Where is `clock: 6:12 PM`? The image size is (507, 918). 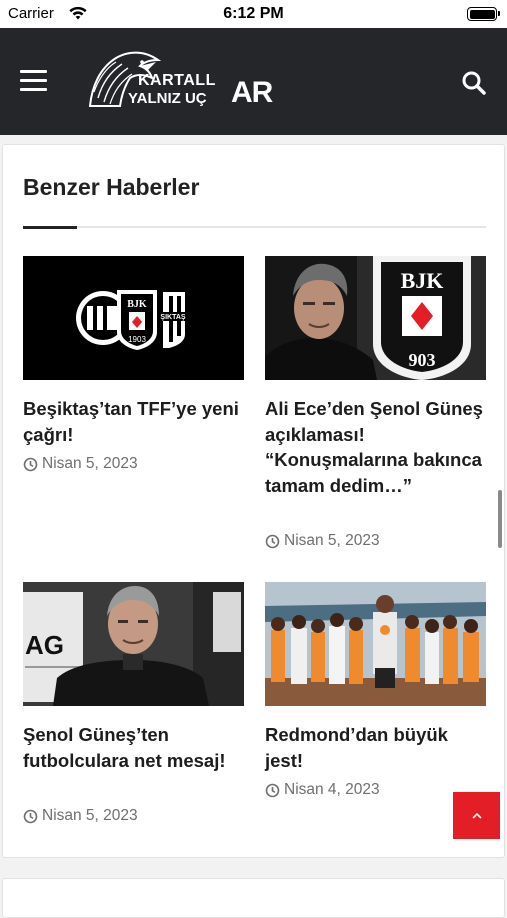
clock: 6:12 PM is located at coordinates (253, 13).